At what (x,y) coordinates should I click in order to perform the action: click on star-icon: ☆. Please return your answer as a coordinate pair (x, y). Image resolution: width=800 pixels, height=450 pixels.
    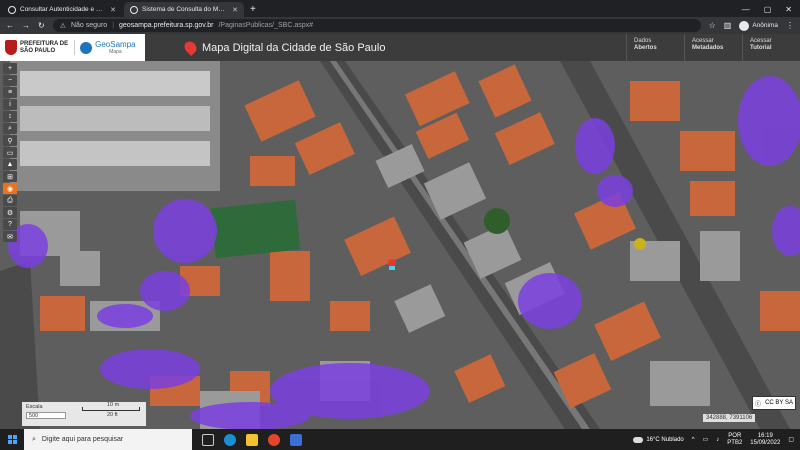
    Looking at the image, I should click on (712, 25).